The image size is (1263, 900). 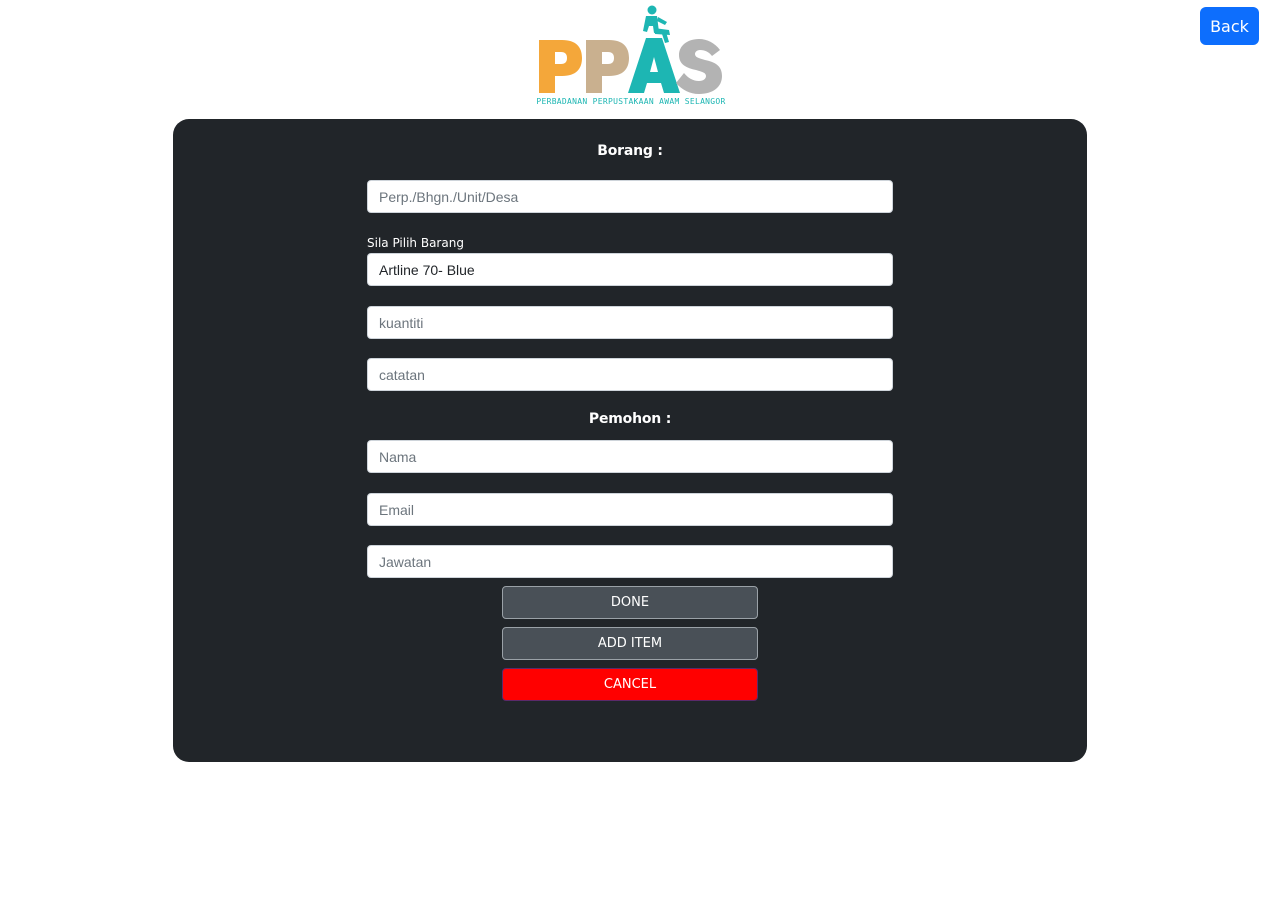 What do you see at coordinates (630, 374) in the screenshot?
I see `notes-input` at bounding box center [630, 374].